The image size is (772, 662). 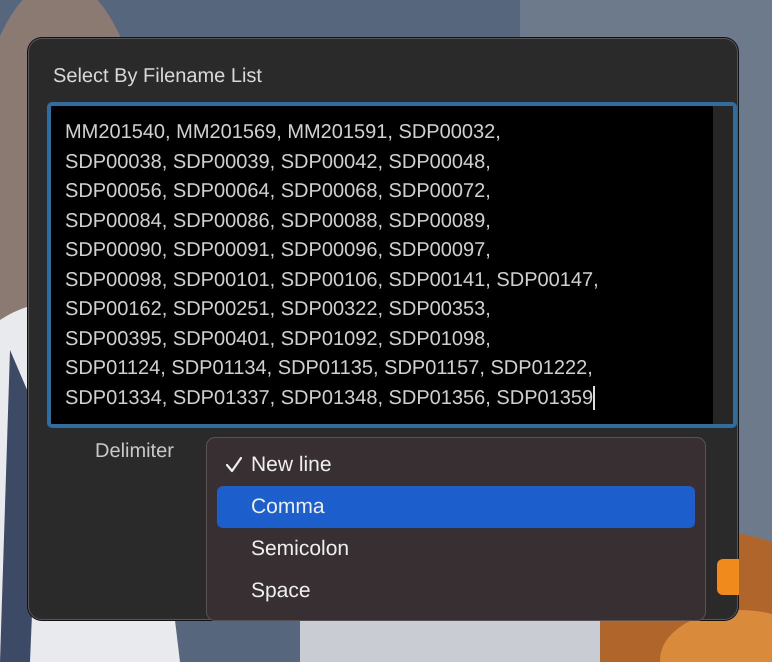 What do you see at coordinates (456, 549) in the screenshot?
I see `menu-item: Semicolon` at bounding box center [456, 549].